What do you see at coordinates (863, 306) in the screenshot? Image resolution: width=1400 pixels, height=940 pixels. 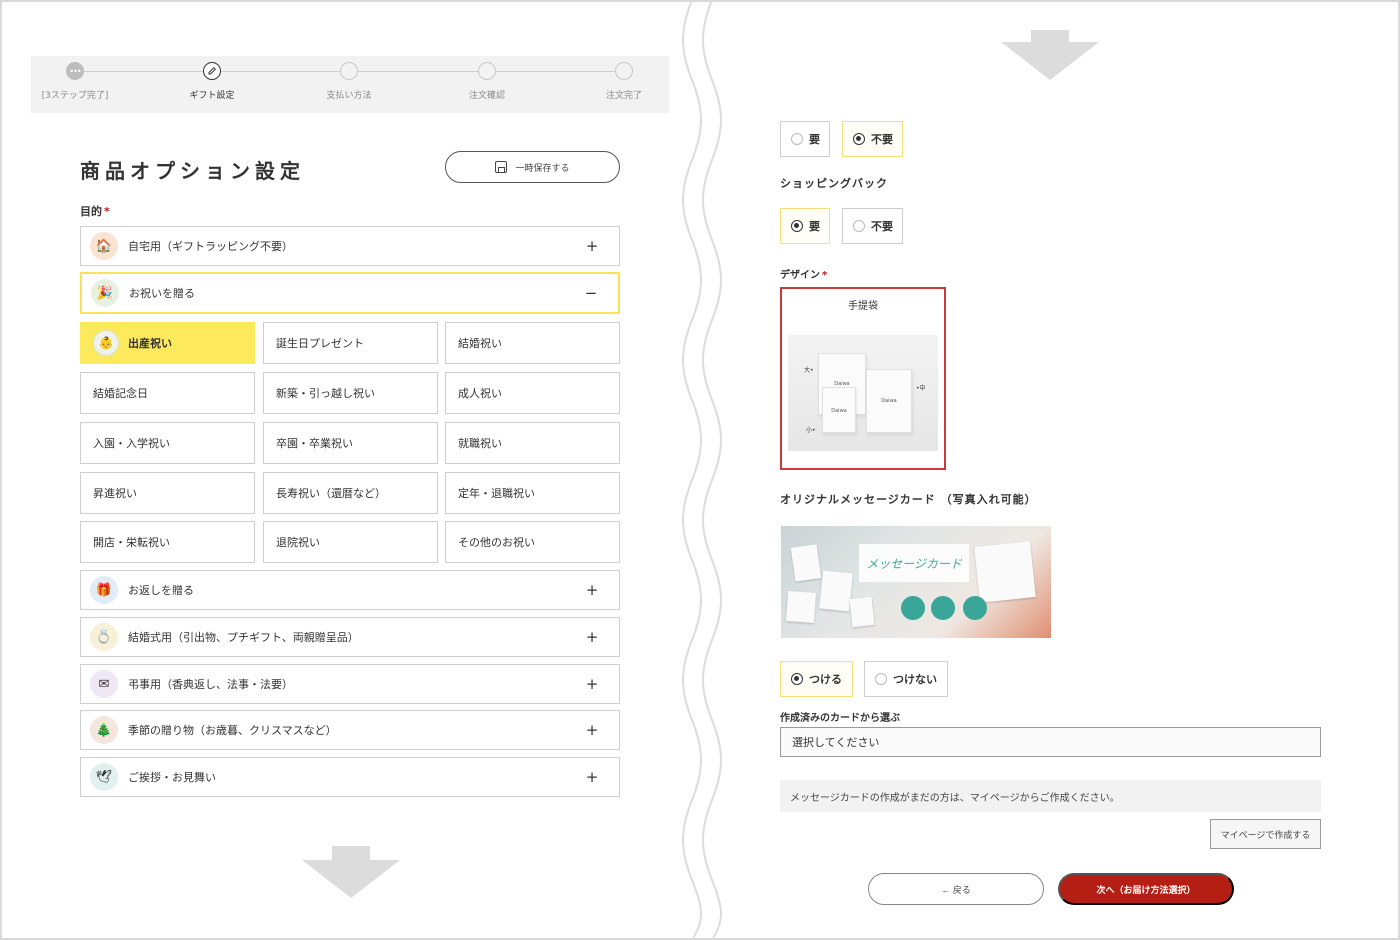 I see `design-title: 手提袋` at bounding box center [863, 306].